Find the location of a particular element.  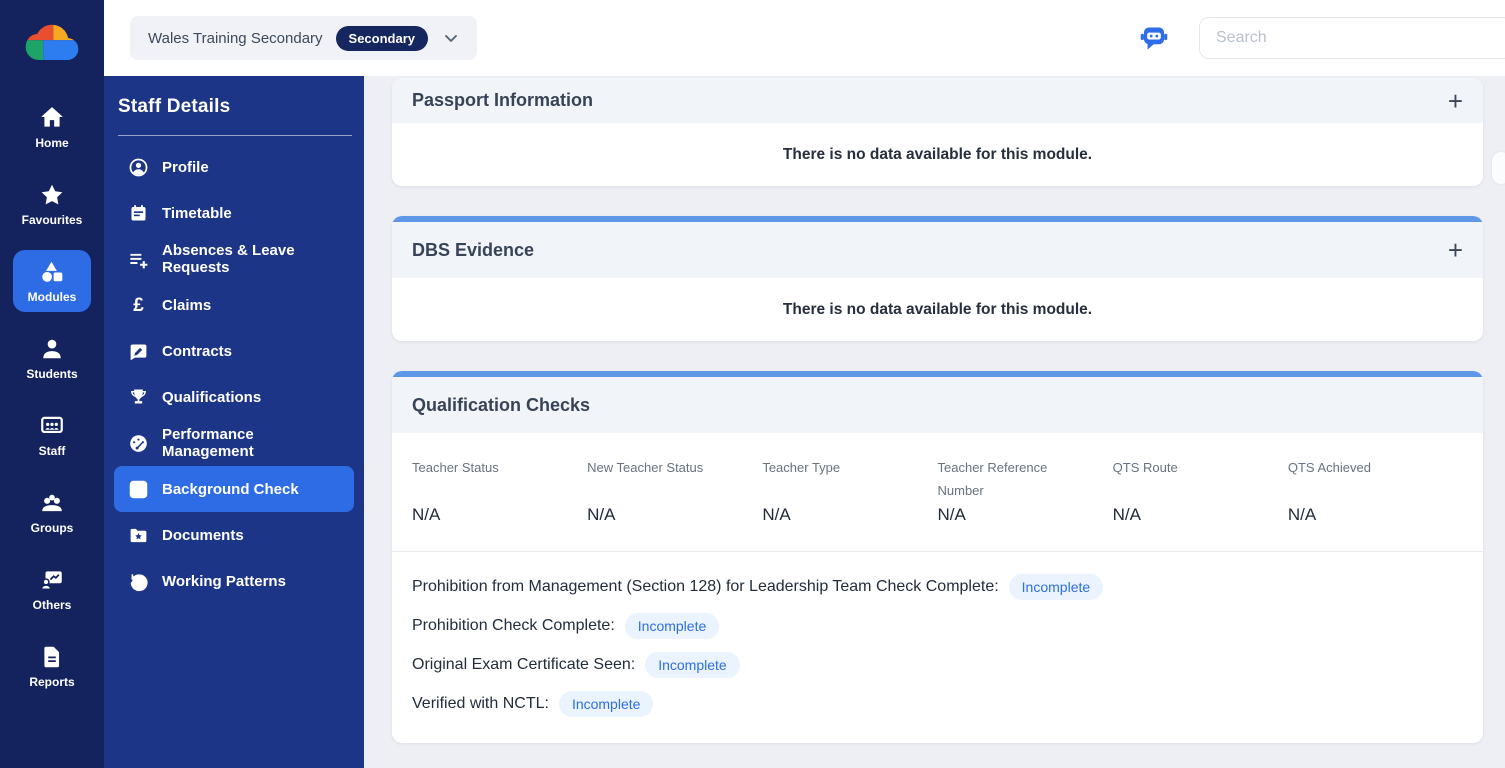

sidebar-item-profile: Profile is located at coordinates (234, 167).